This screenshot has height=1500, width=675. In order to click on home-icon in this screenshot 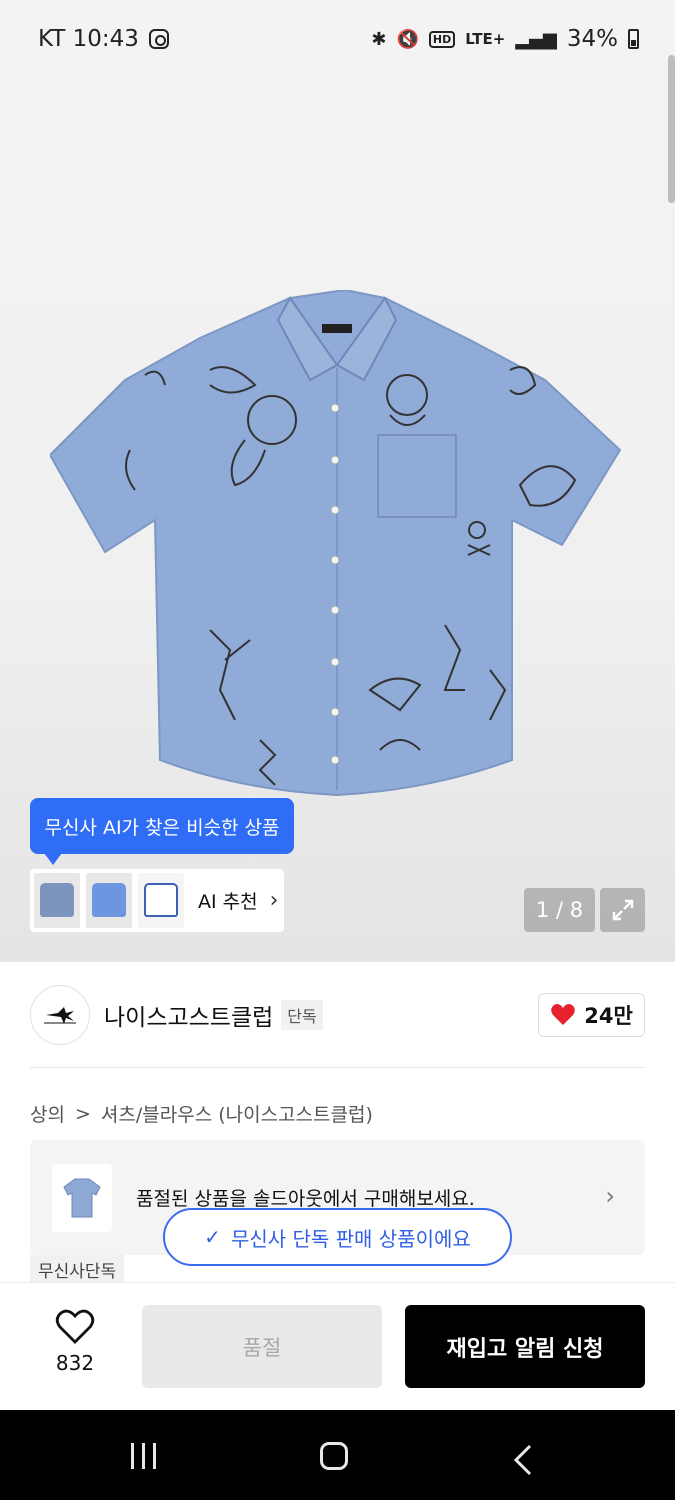, I will do `click(334, 1456)`.